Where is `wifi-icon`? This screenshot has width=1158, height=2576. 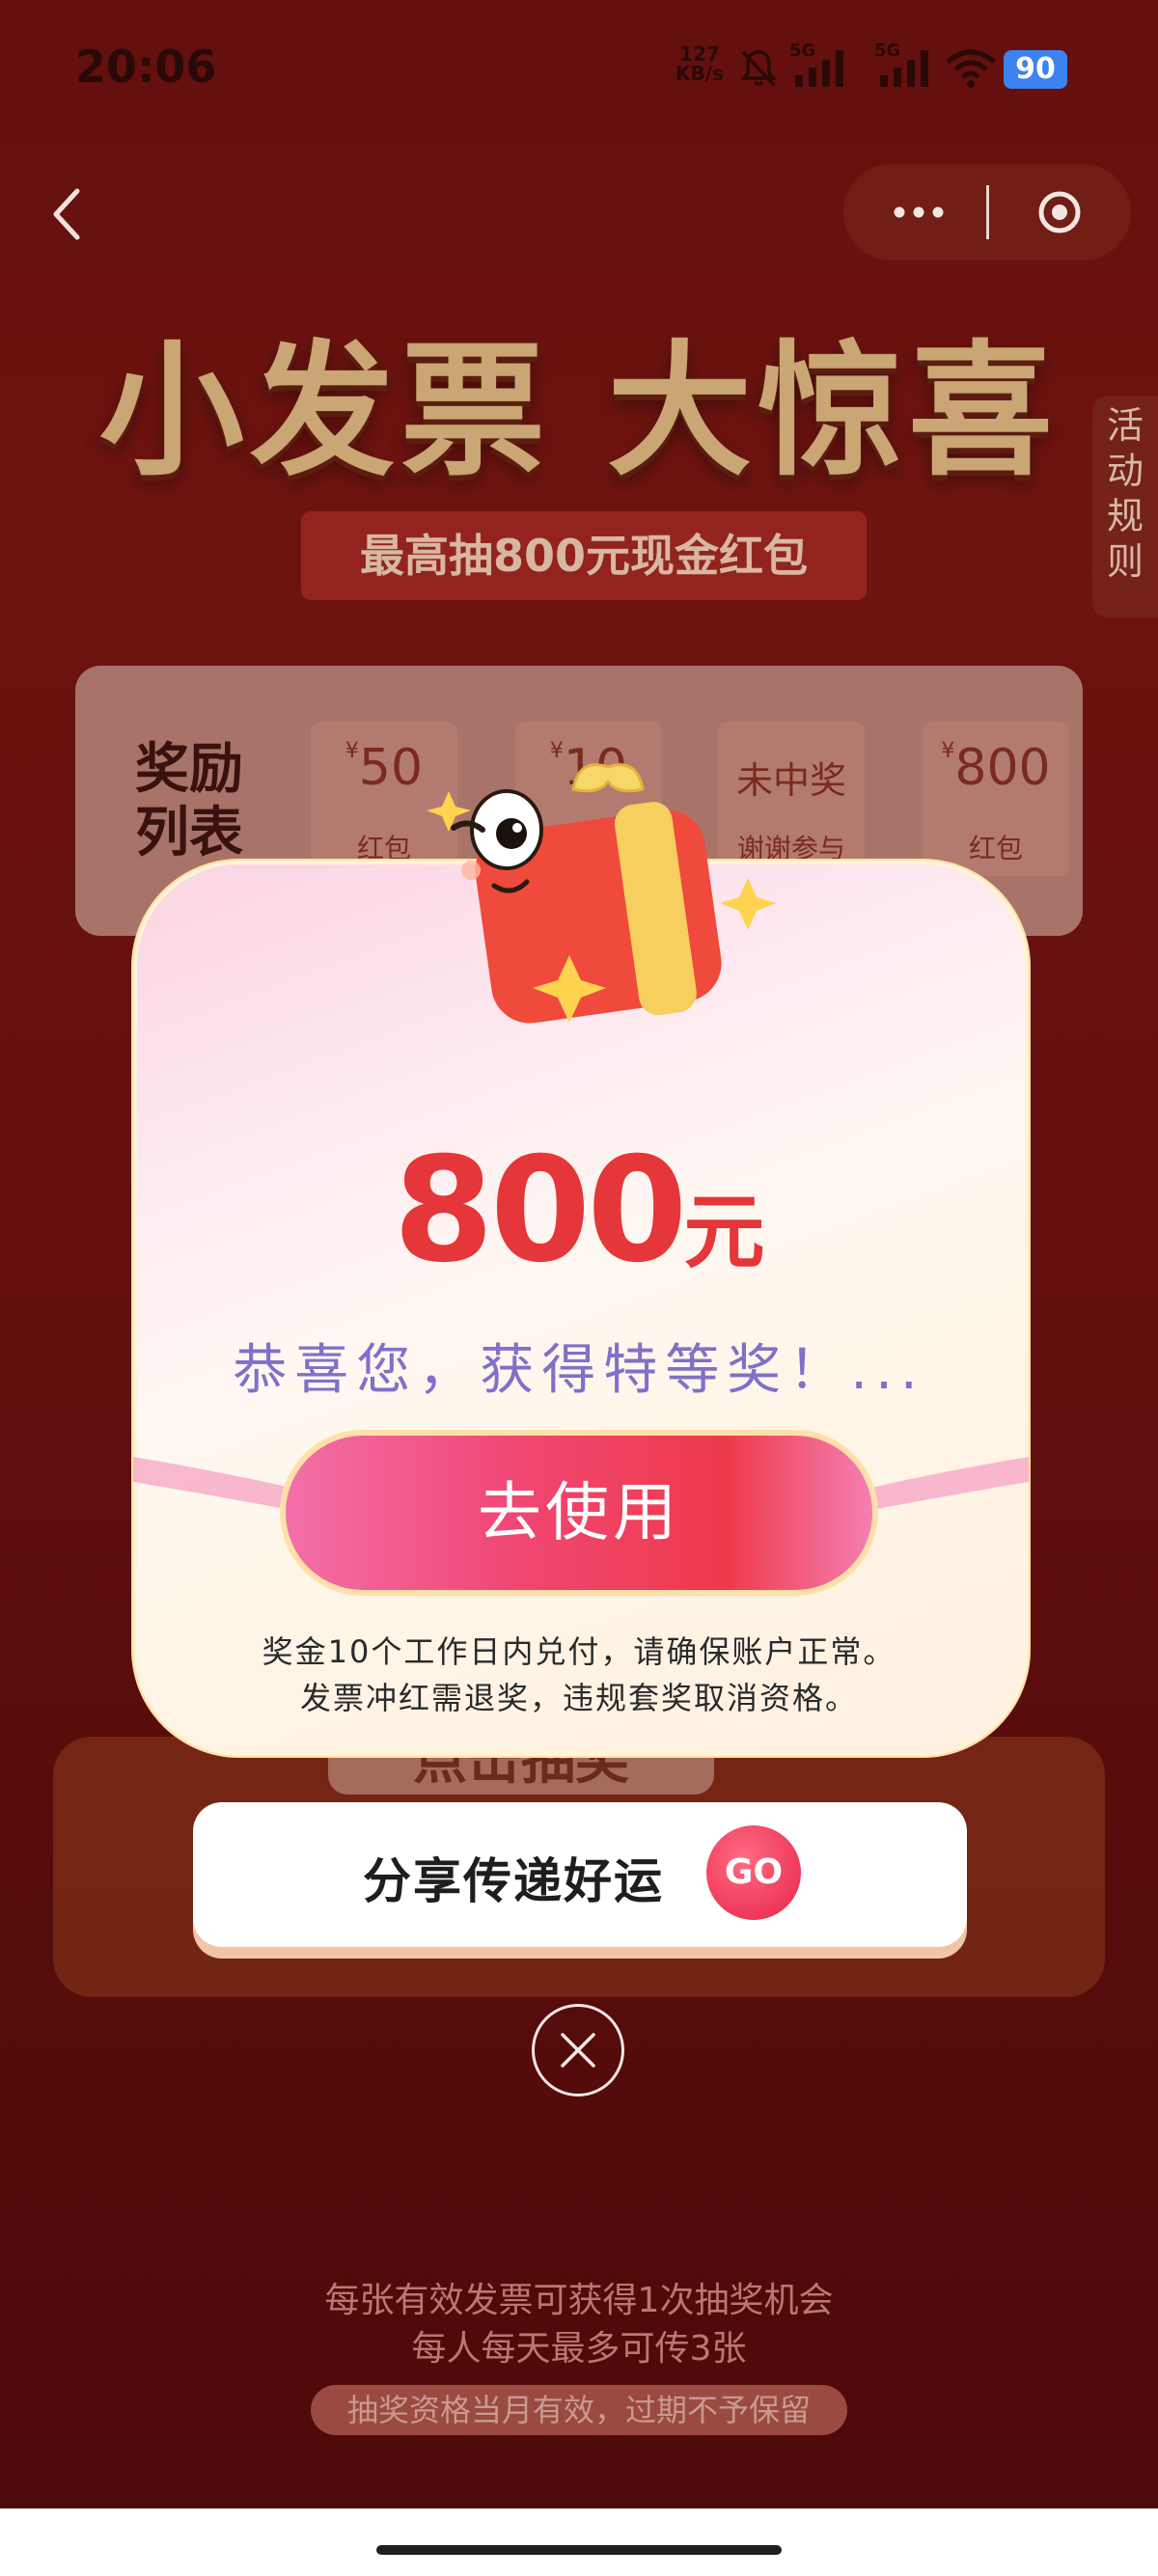
wifi-icon is located at coordinates (971, 68).